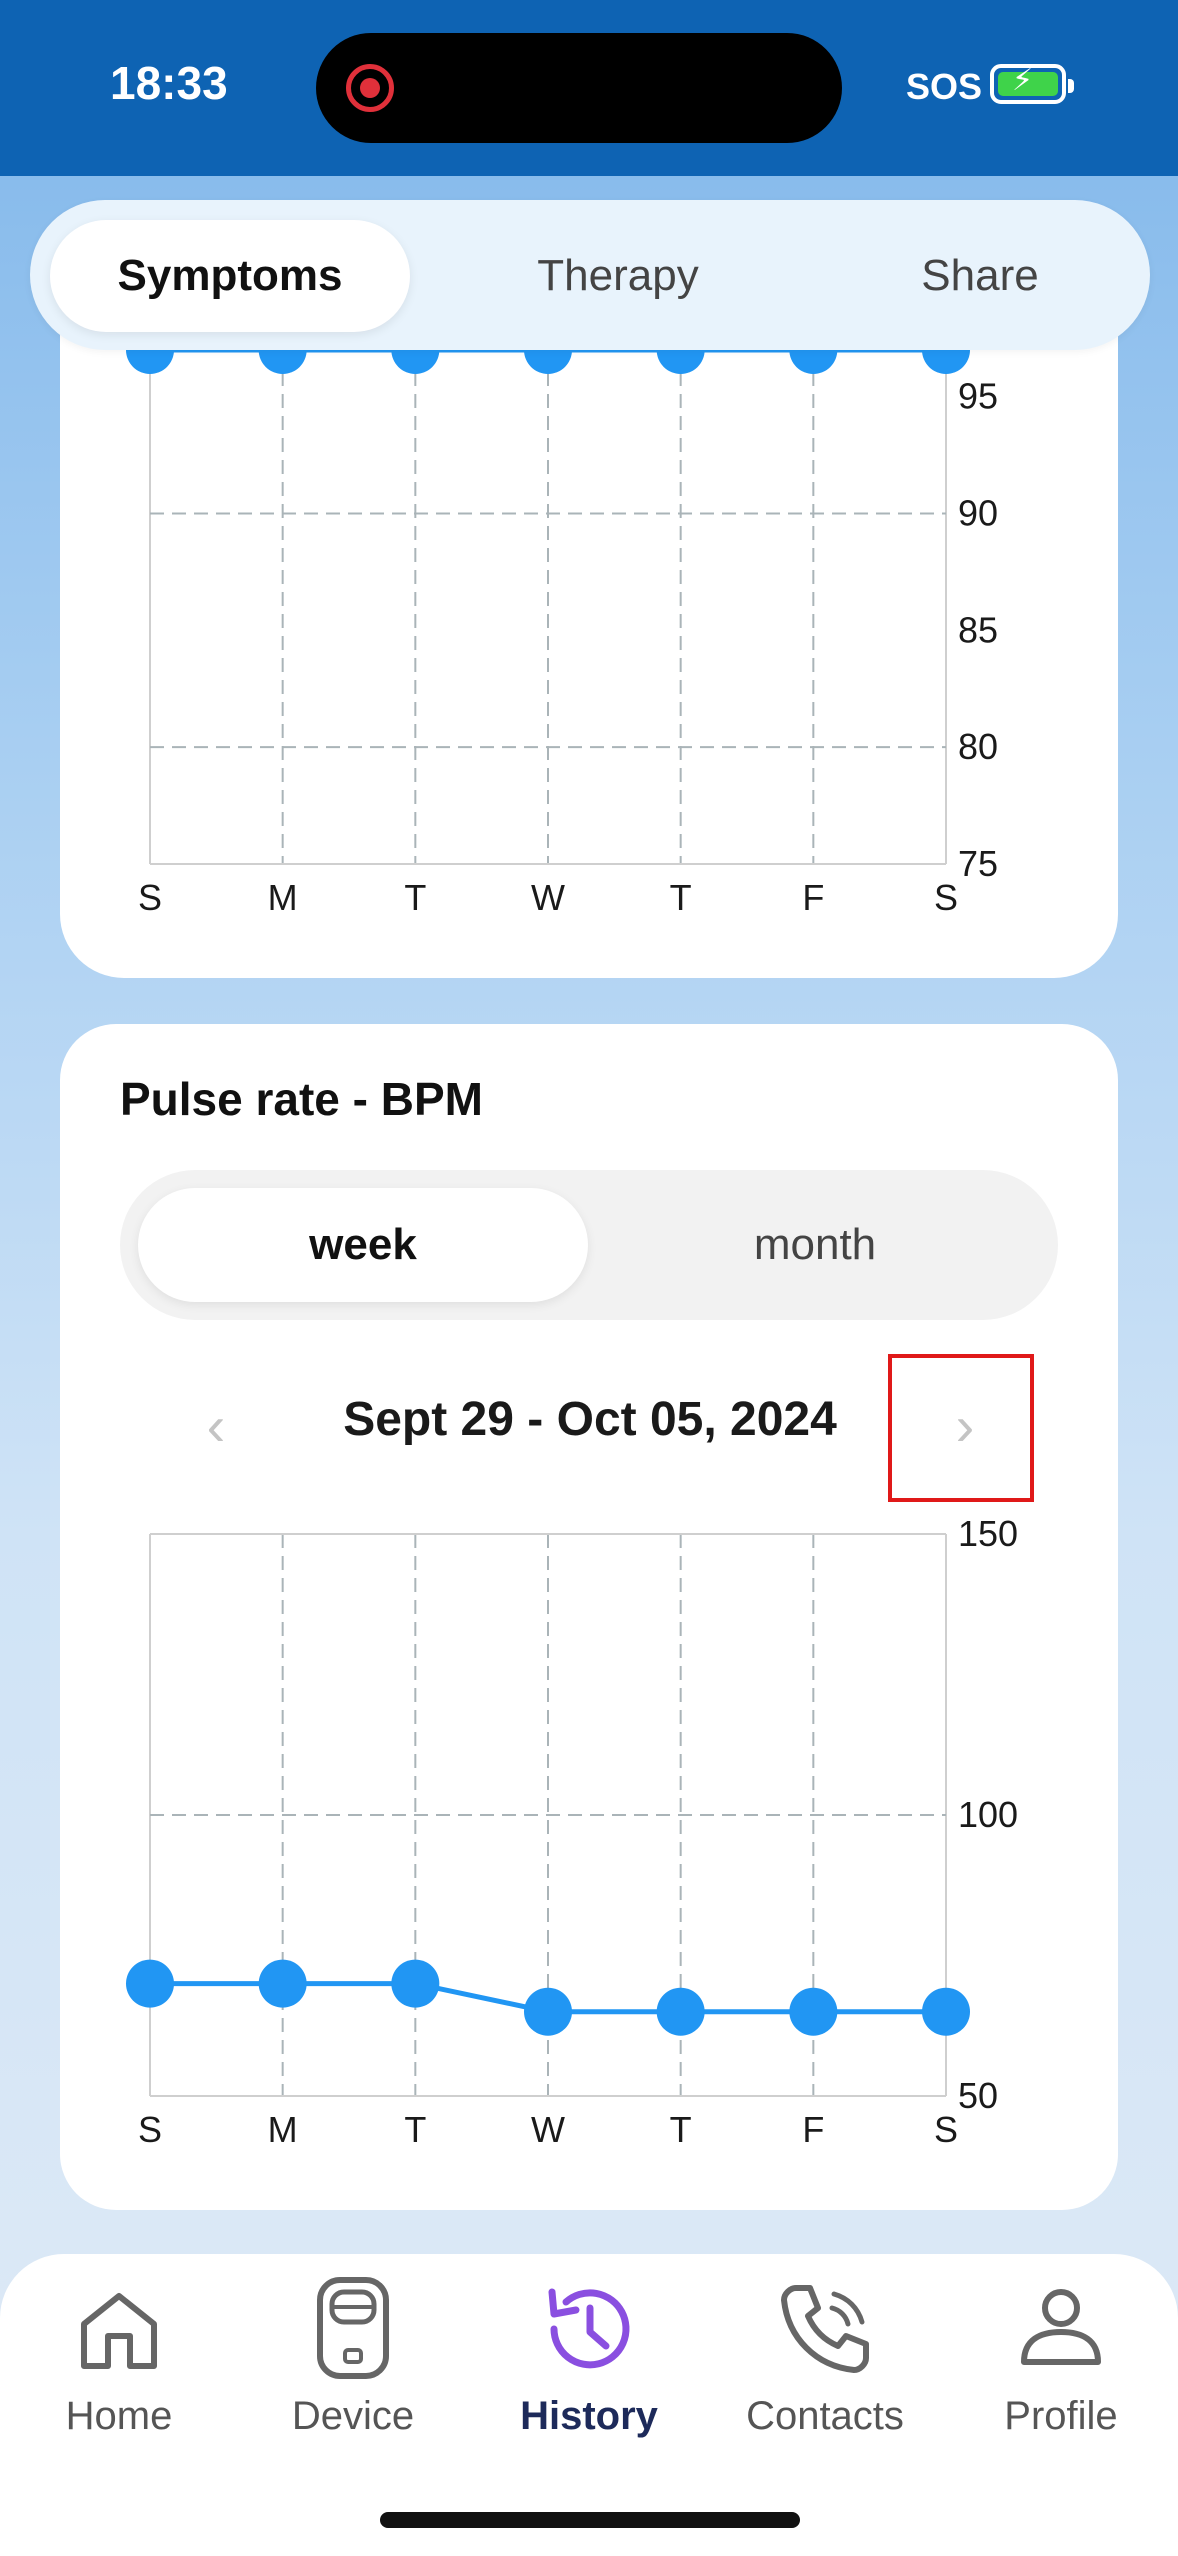 This screenshot has height=2556, width=1178. I want to click on nav-home: Home, so click(119, 2374).